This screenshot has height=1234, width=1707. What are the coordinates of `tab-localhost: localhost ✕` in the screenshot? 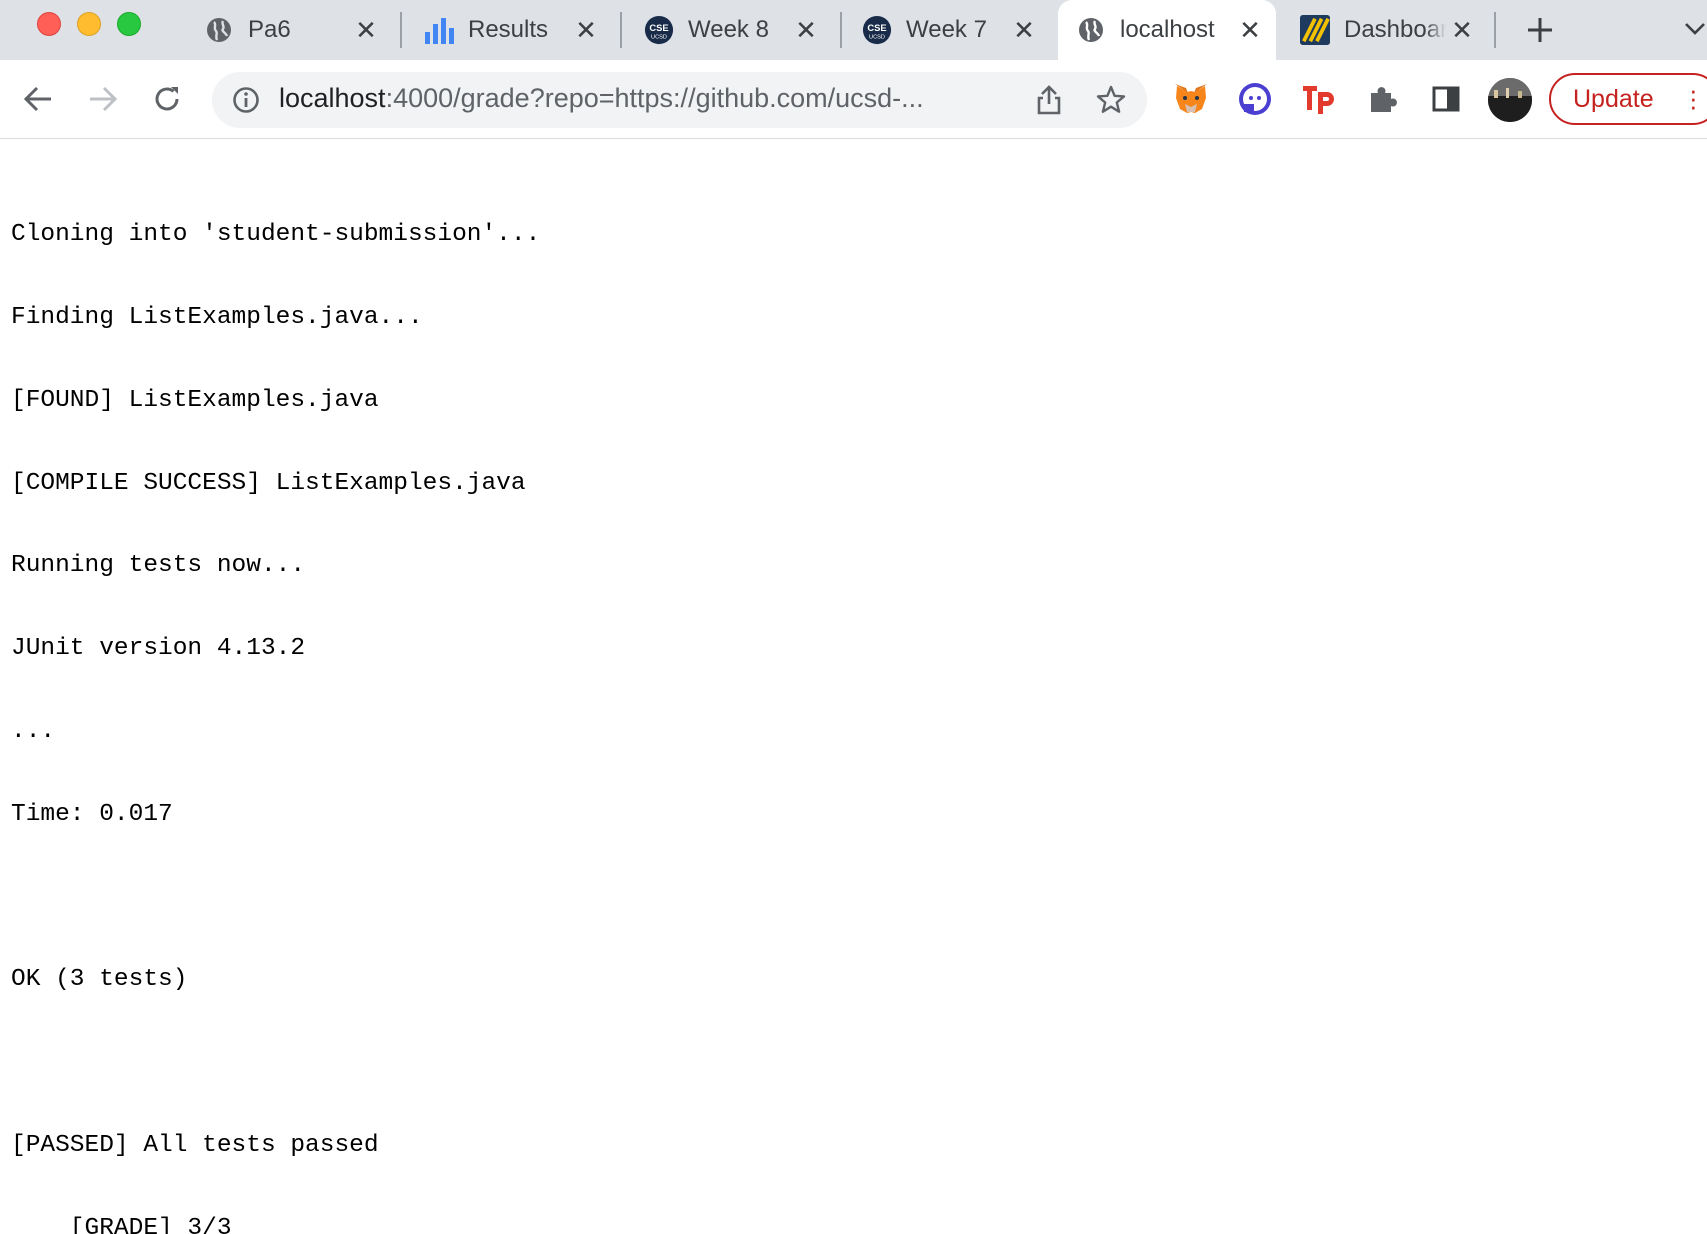 It's located at (1167, 30).